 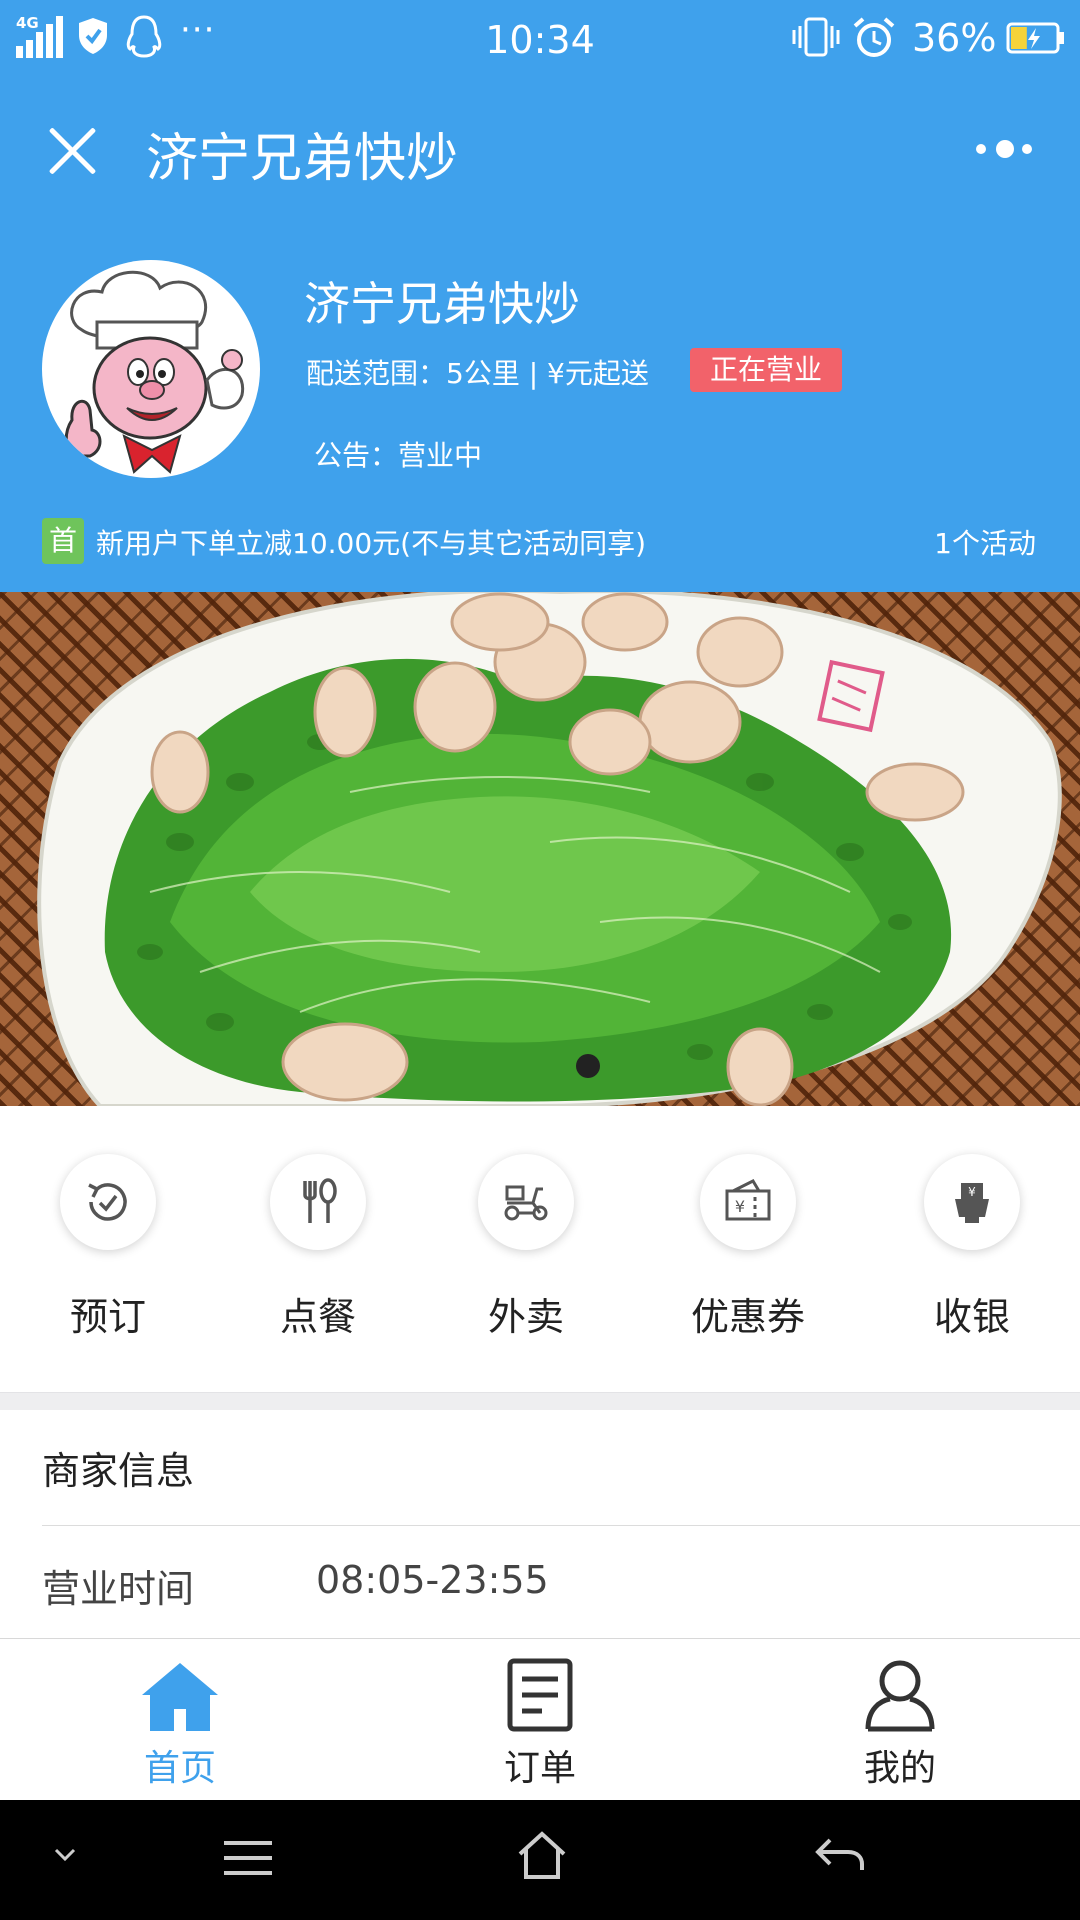 What do you see at coordinates (525, 1317) in the screenshot?
I see `feature-label: 外卖` at bounding box center [525, 1317].